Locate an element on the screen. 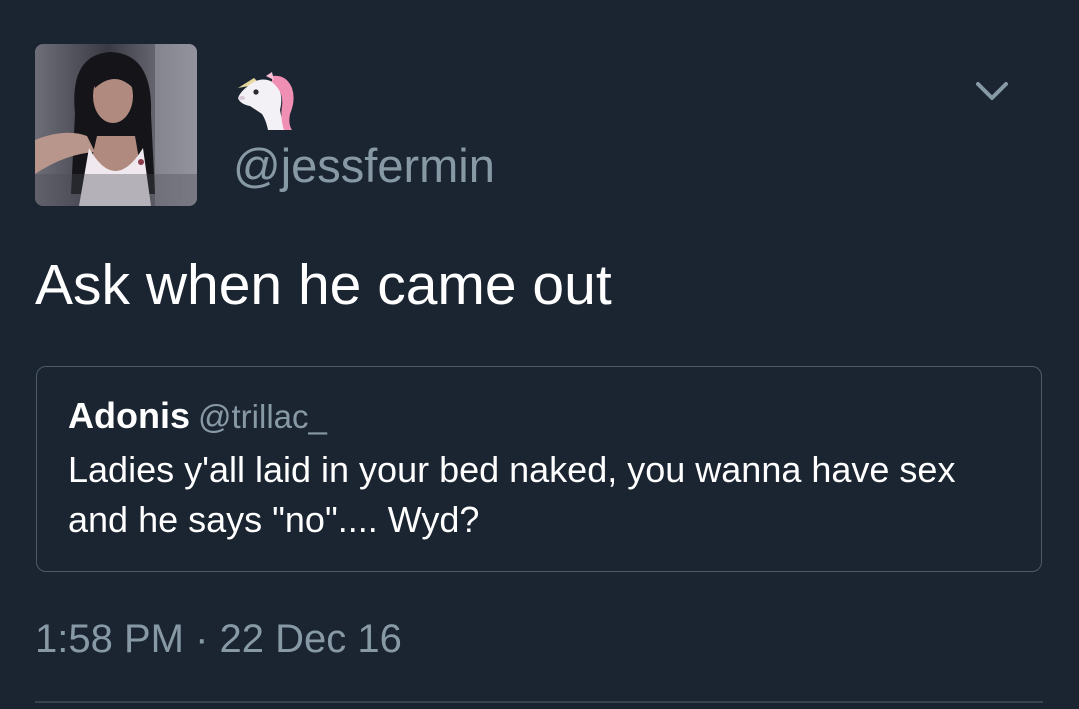  quoted-author-handle: @trillac_ is located at coordinates (262, 416).